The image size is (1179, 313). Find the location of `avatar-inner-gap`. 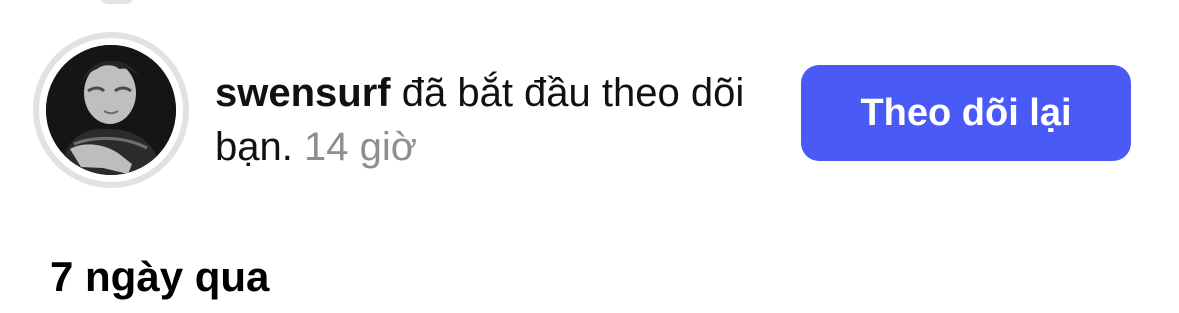

avatar-inner-gap is located at coordinates (111, 110).